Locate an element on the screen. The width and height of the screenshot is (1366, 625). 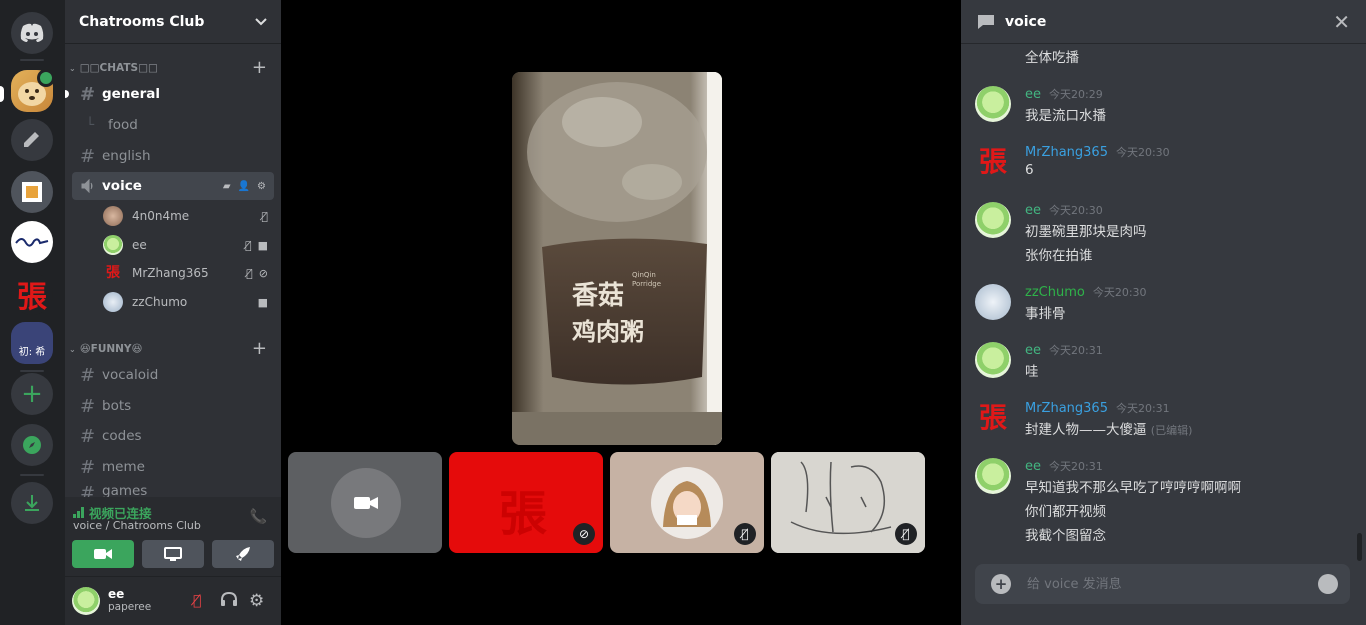
svg-text: Porridge is located at coordinates (646, 284).